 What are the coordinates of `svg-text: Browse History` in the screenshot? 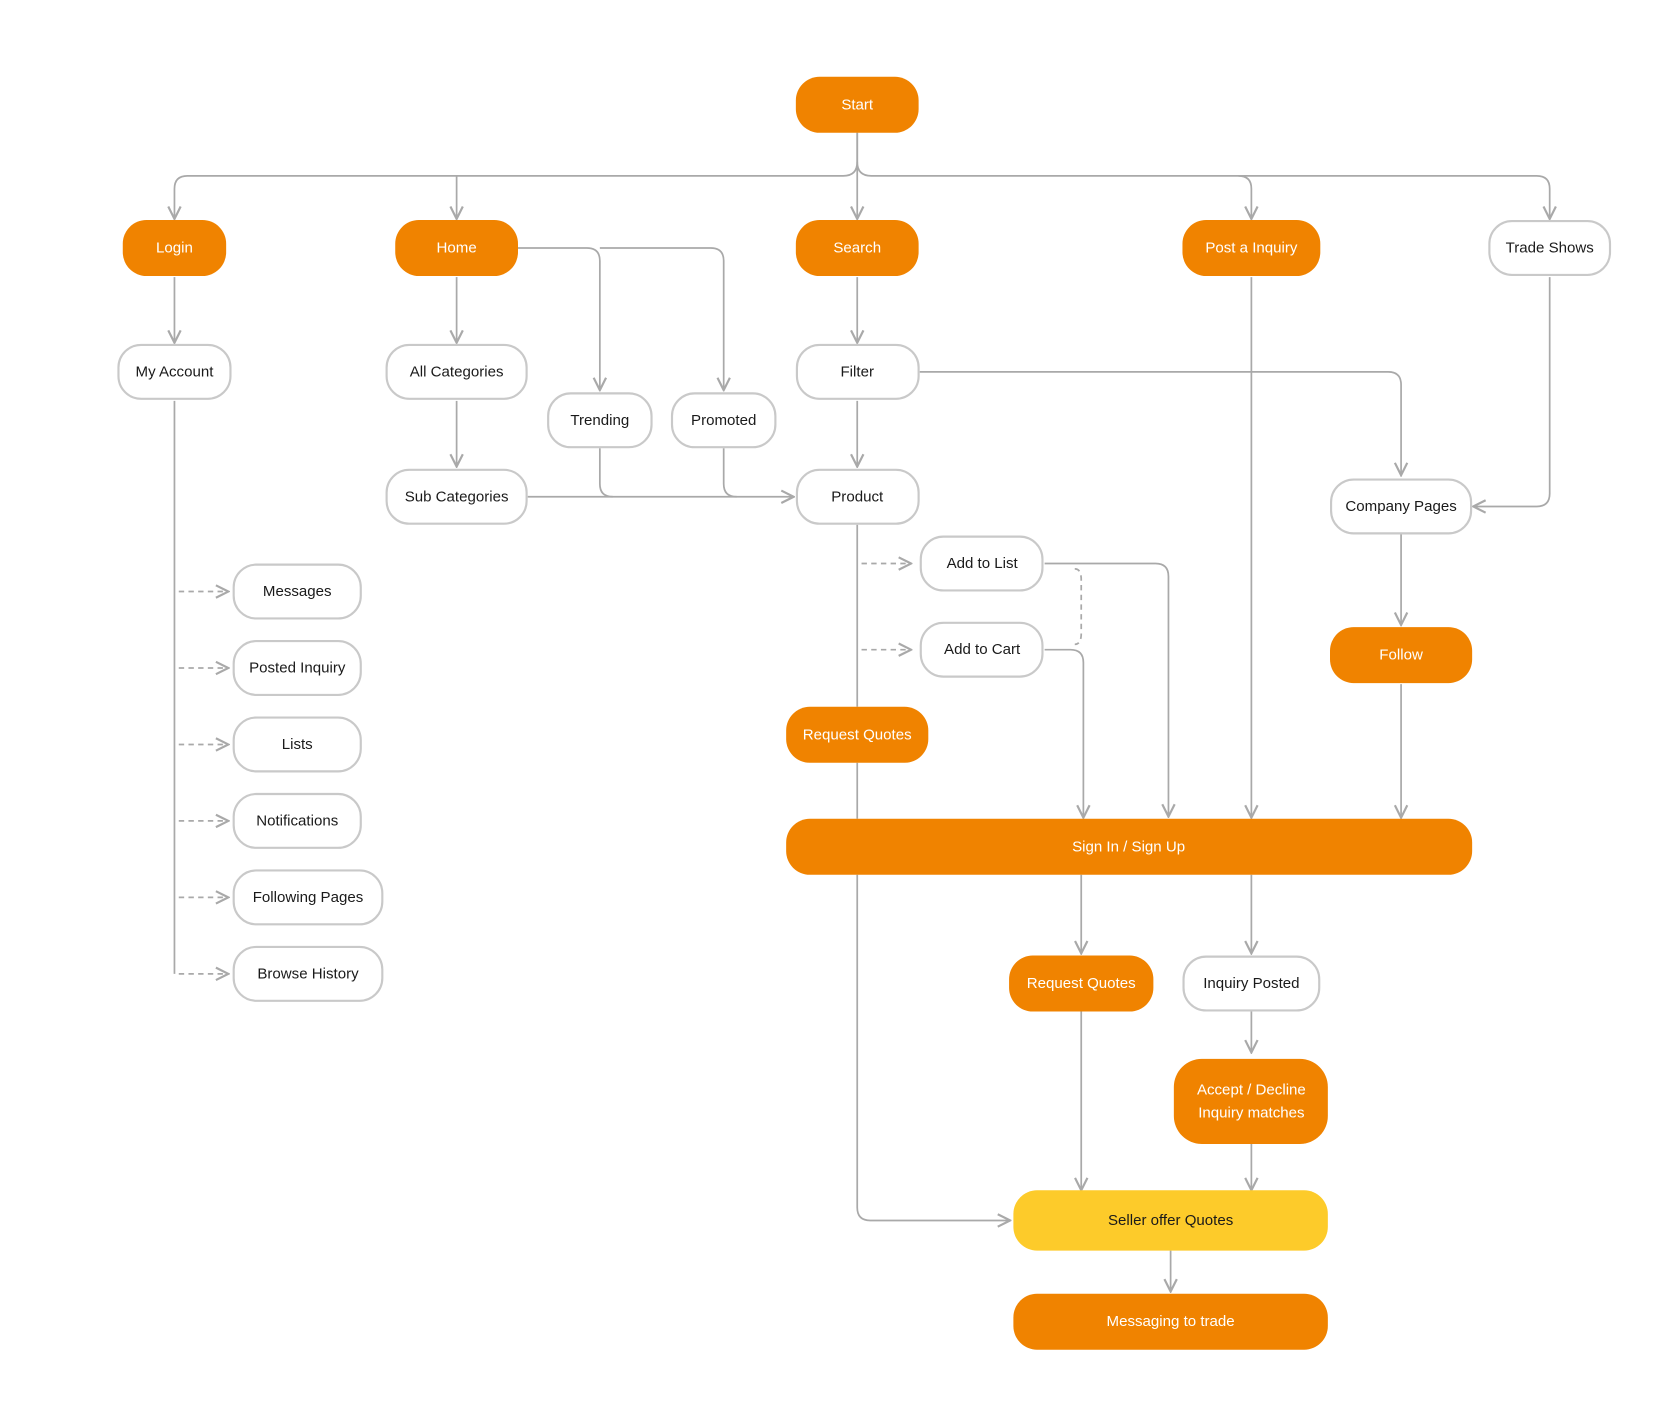 It's located at (308, 973).